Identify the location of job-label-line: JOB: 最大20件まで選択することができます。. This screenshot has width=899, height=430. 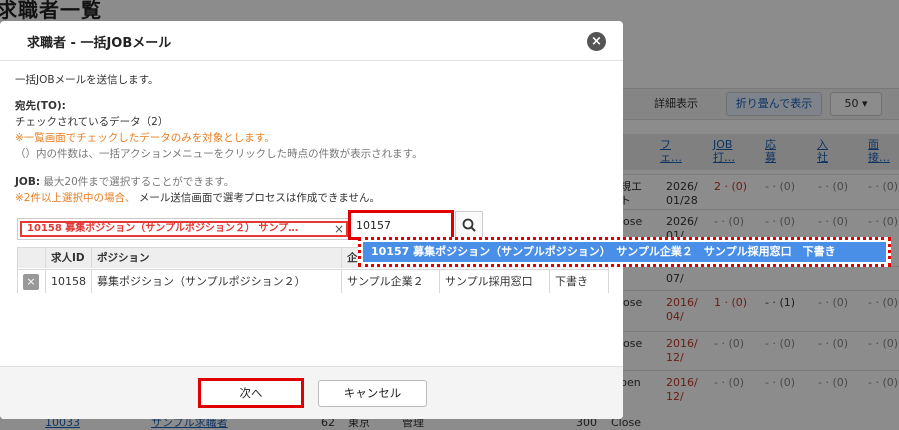
(124, 182).